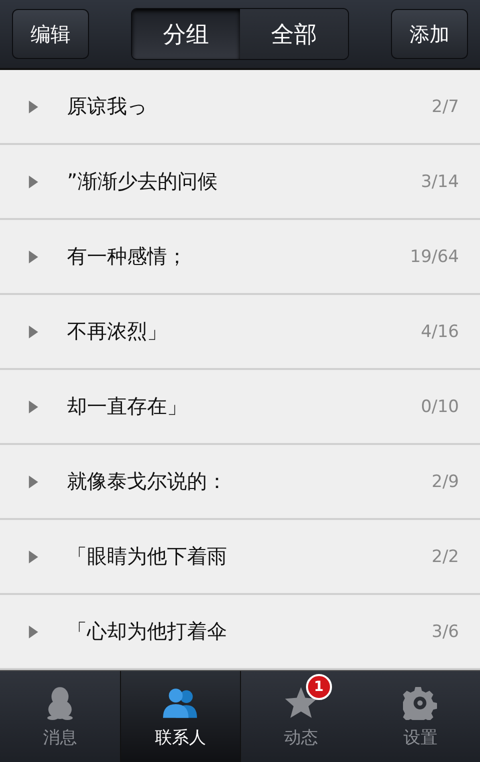 Image resolution: width=480 pixels, height=762 pixels. I want to click on group-row: 却一直存在」 0/10, so click(240, 407).